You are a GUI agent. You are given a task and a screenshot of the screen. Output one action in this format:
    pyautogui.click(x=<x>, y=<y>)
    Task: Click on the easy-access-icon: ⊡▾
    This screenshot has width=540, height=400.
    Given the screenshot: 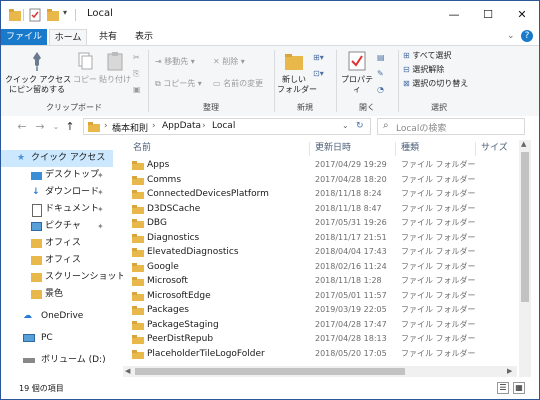 What is the action you would take?
    pyautogui.click(x=318, y=74)
    